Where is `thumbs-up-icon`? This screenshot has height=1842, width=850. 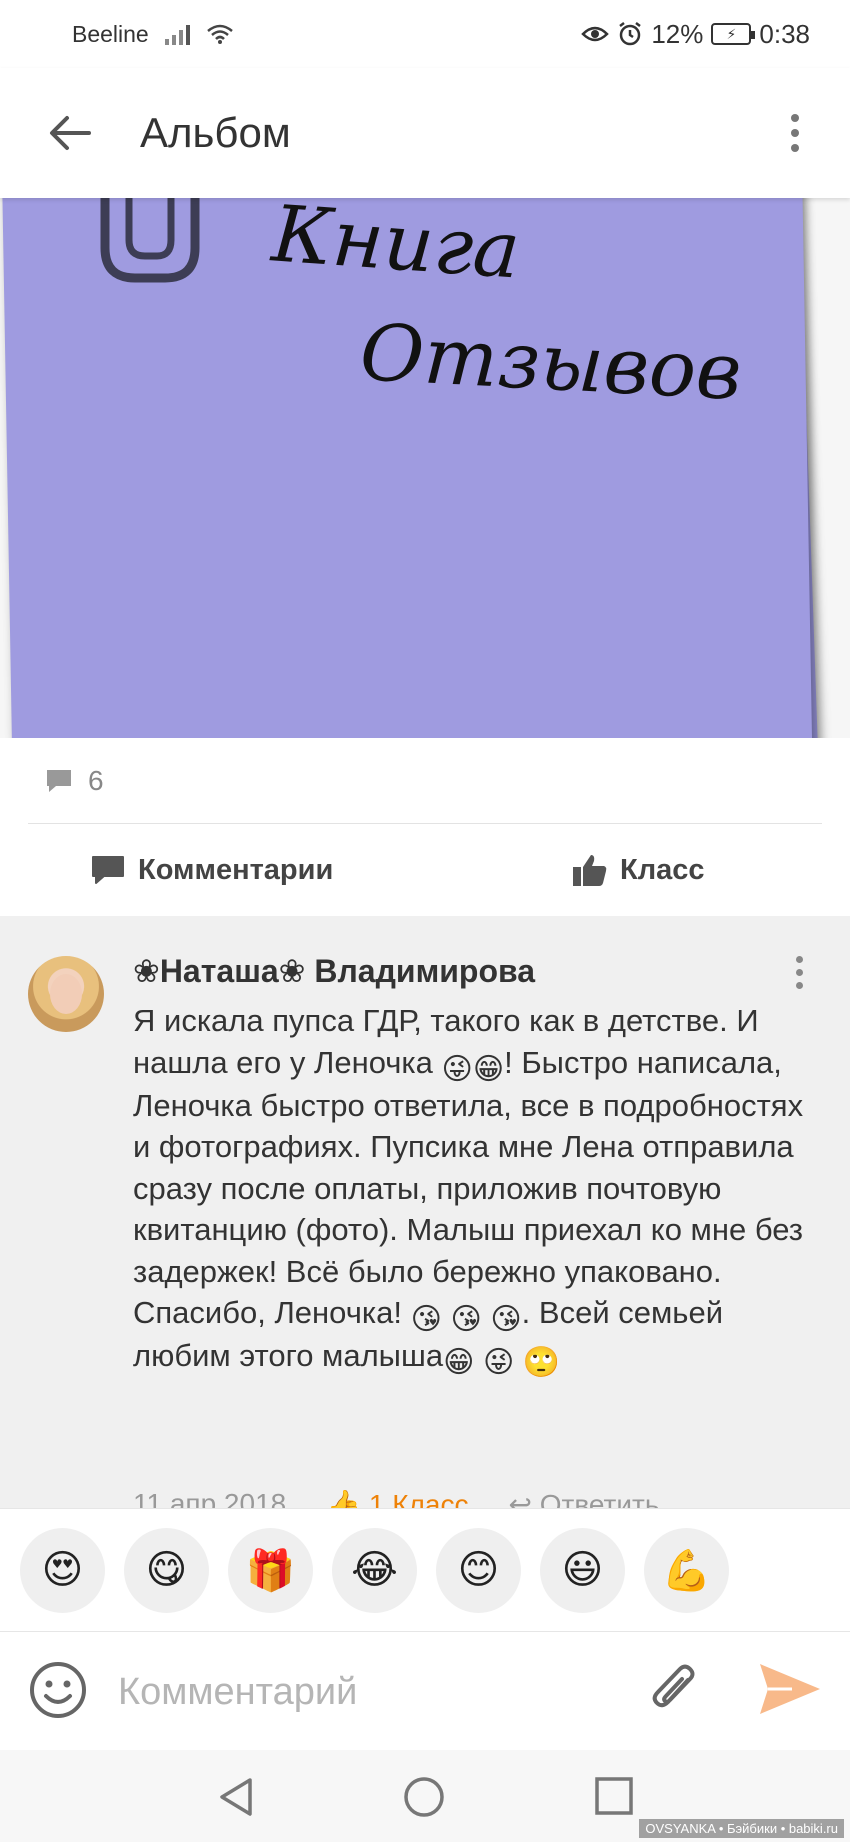 thumbs-up-icon is located at coordinates (590, 870).